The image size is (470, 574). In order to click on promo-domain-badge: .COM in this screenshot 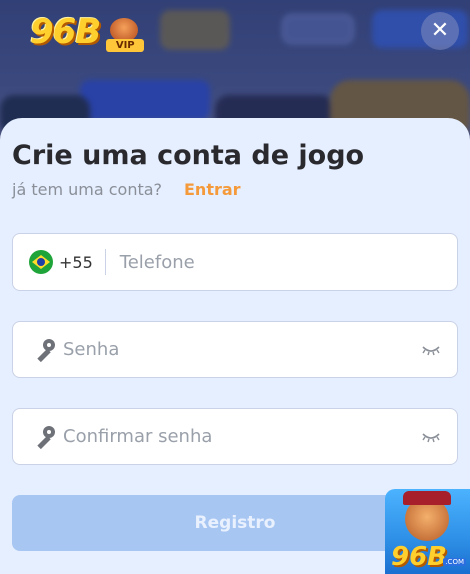, I will do `click(454, 562)`.